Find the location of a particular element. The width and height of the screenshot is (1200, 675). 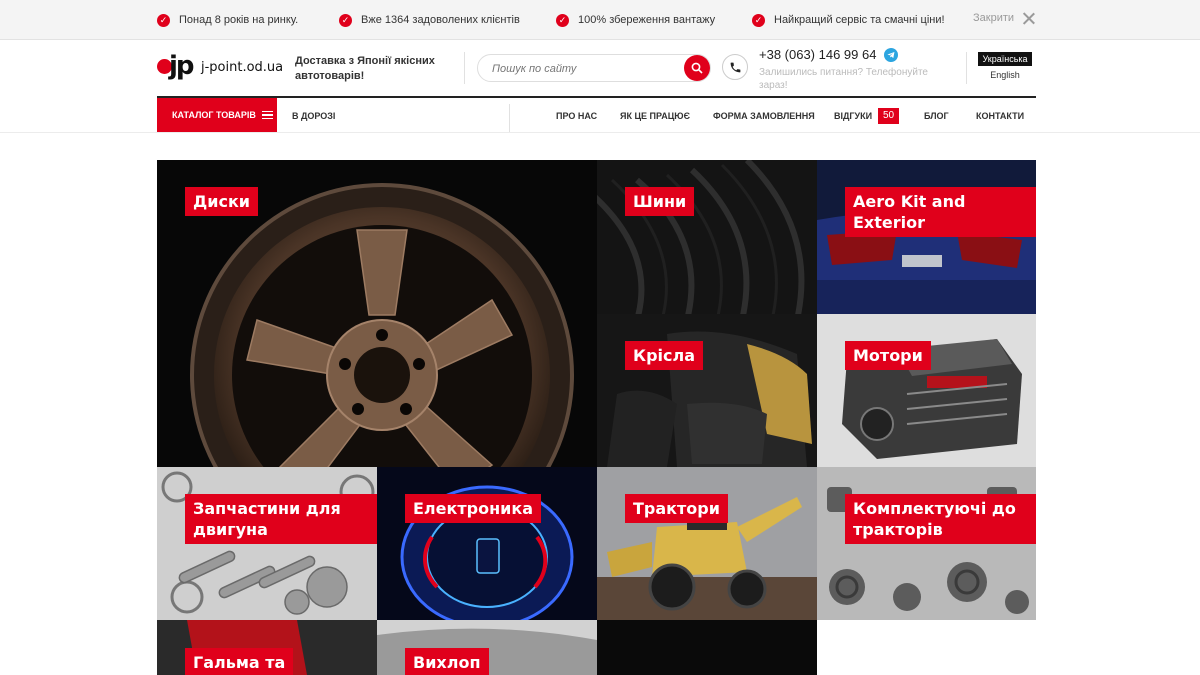

engine-image is located at coordinates (926, 390).